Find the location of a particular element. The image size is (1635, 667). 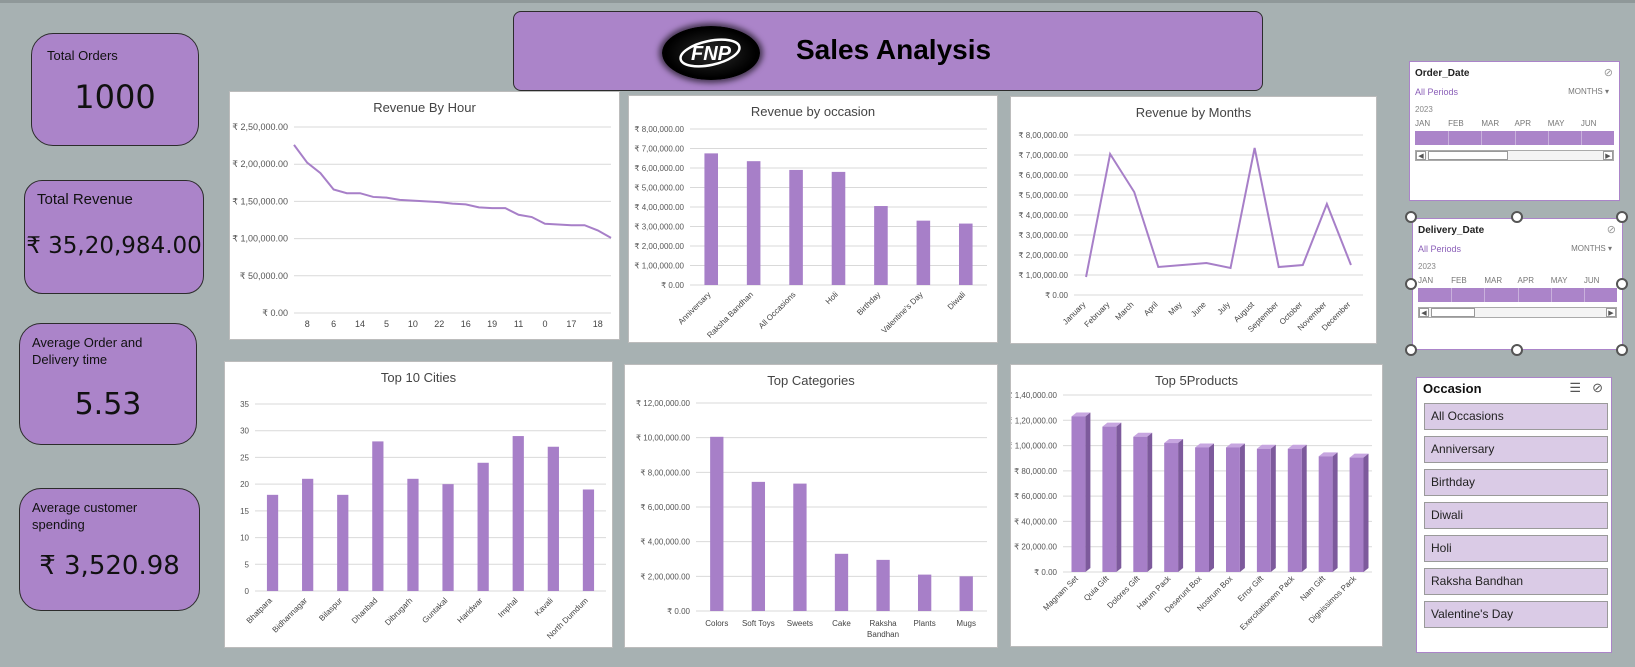

y-tick-label: ₹ 12,00,000.00 is located at coordinates (663, 403).